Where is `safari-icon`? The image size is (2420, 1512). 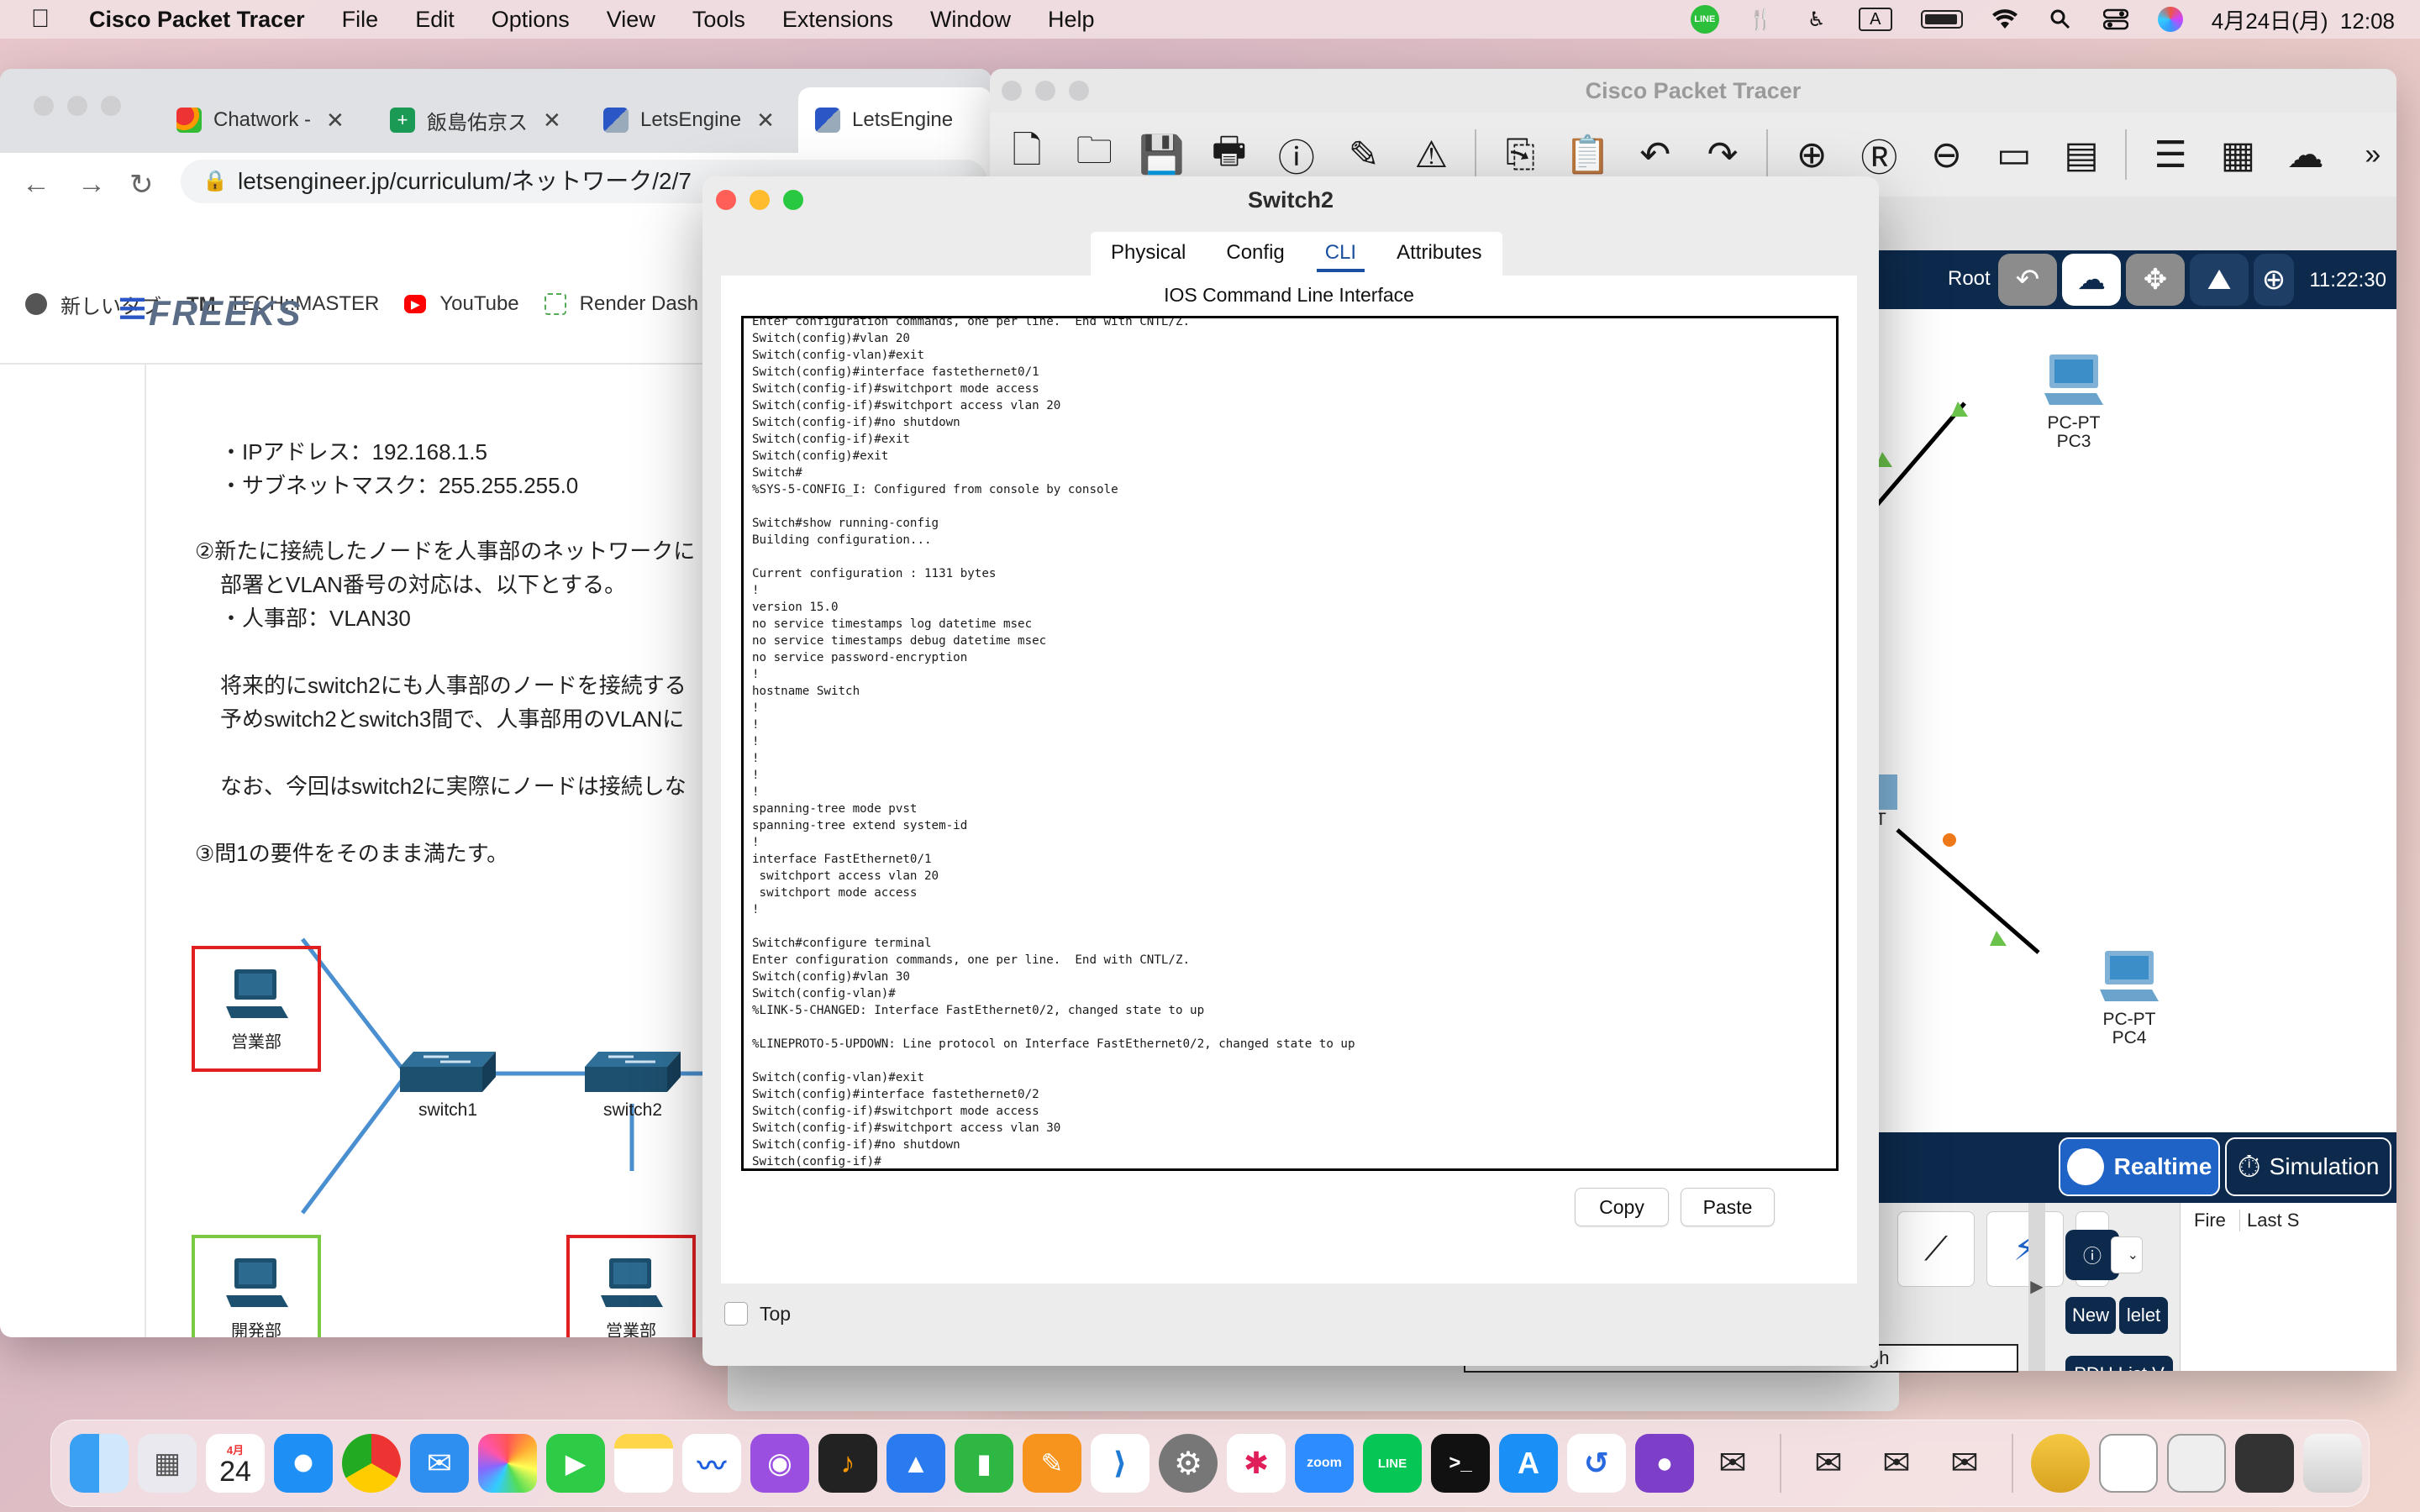
safari-icon is located at coordinates (303, 1463).